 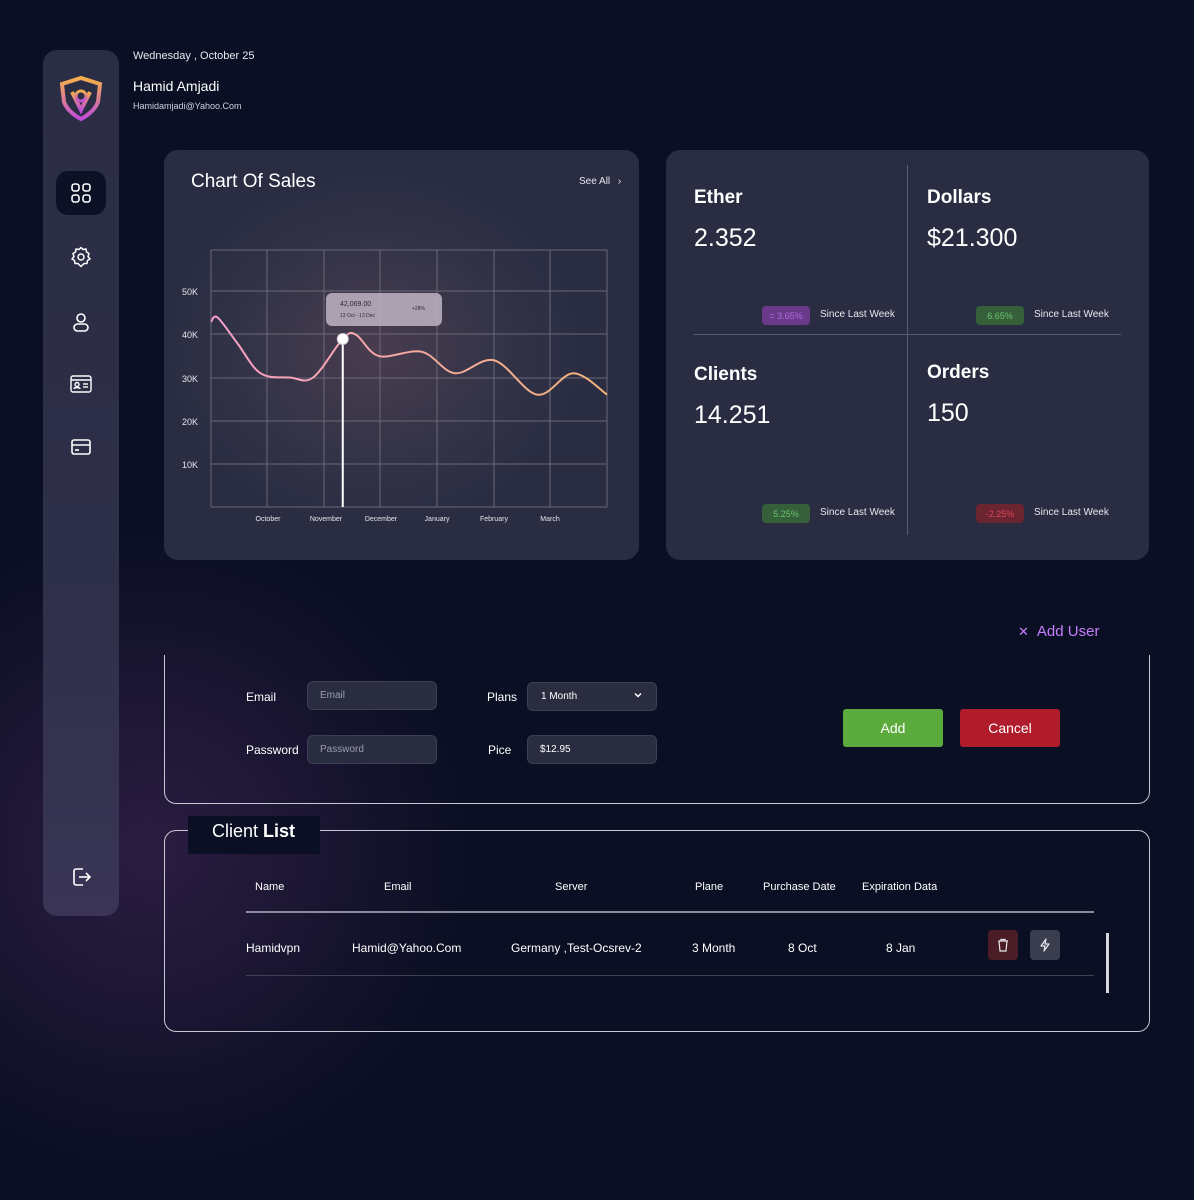 What do you see at coordinates (857, 314) in the screenshot?
I see `stat-ether-since: Since Last Week` at bounding box center [857, 314].